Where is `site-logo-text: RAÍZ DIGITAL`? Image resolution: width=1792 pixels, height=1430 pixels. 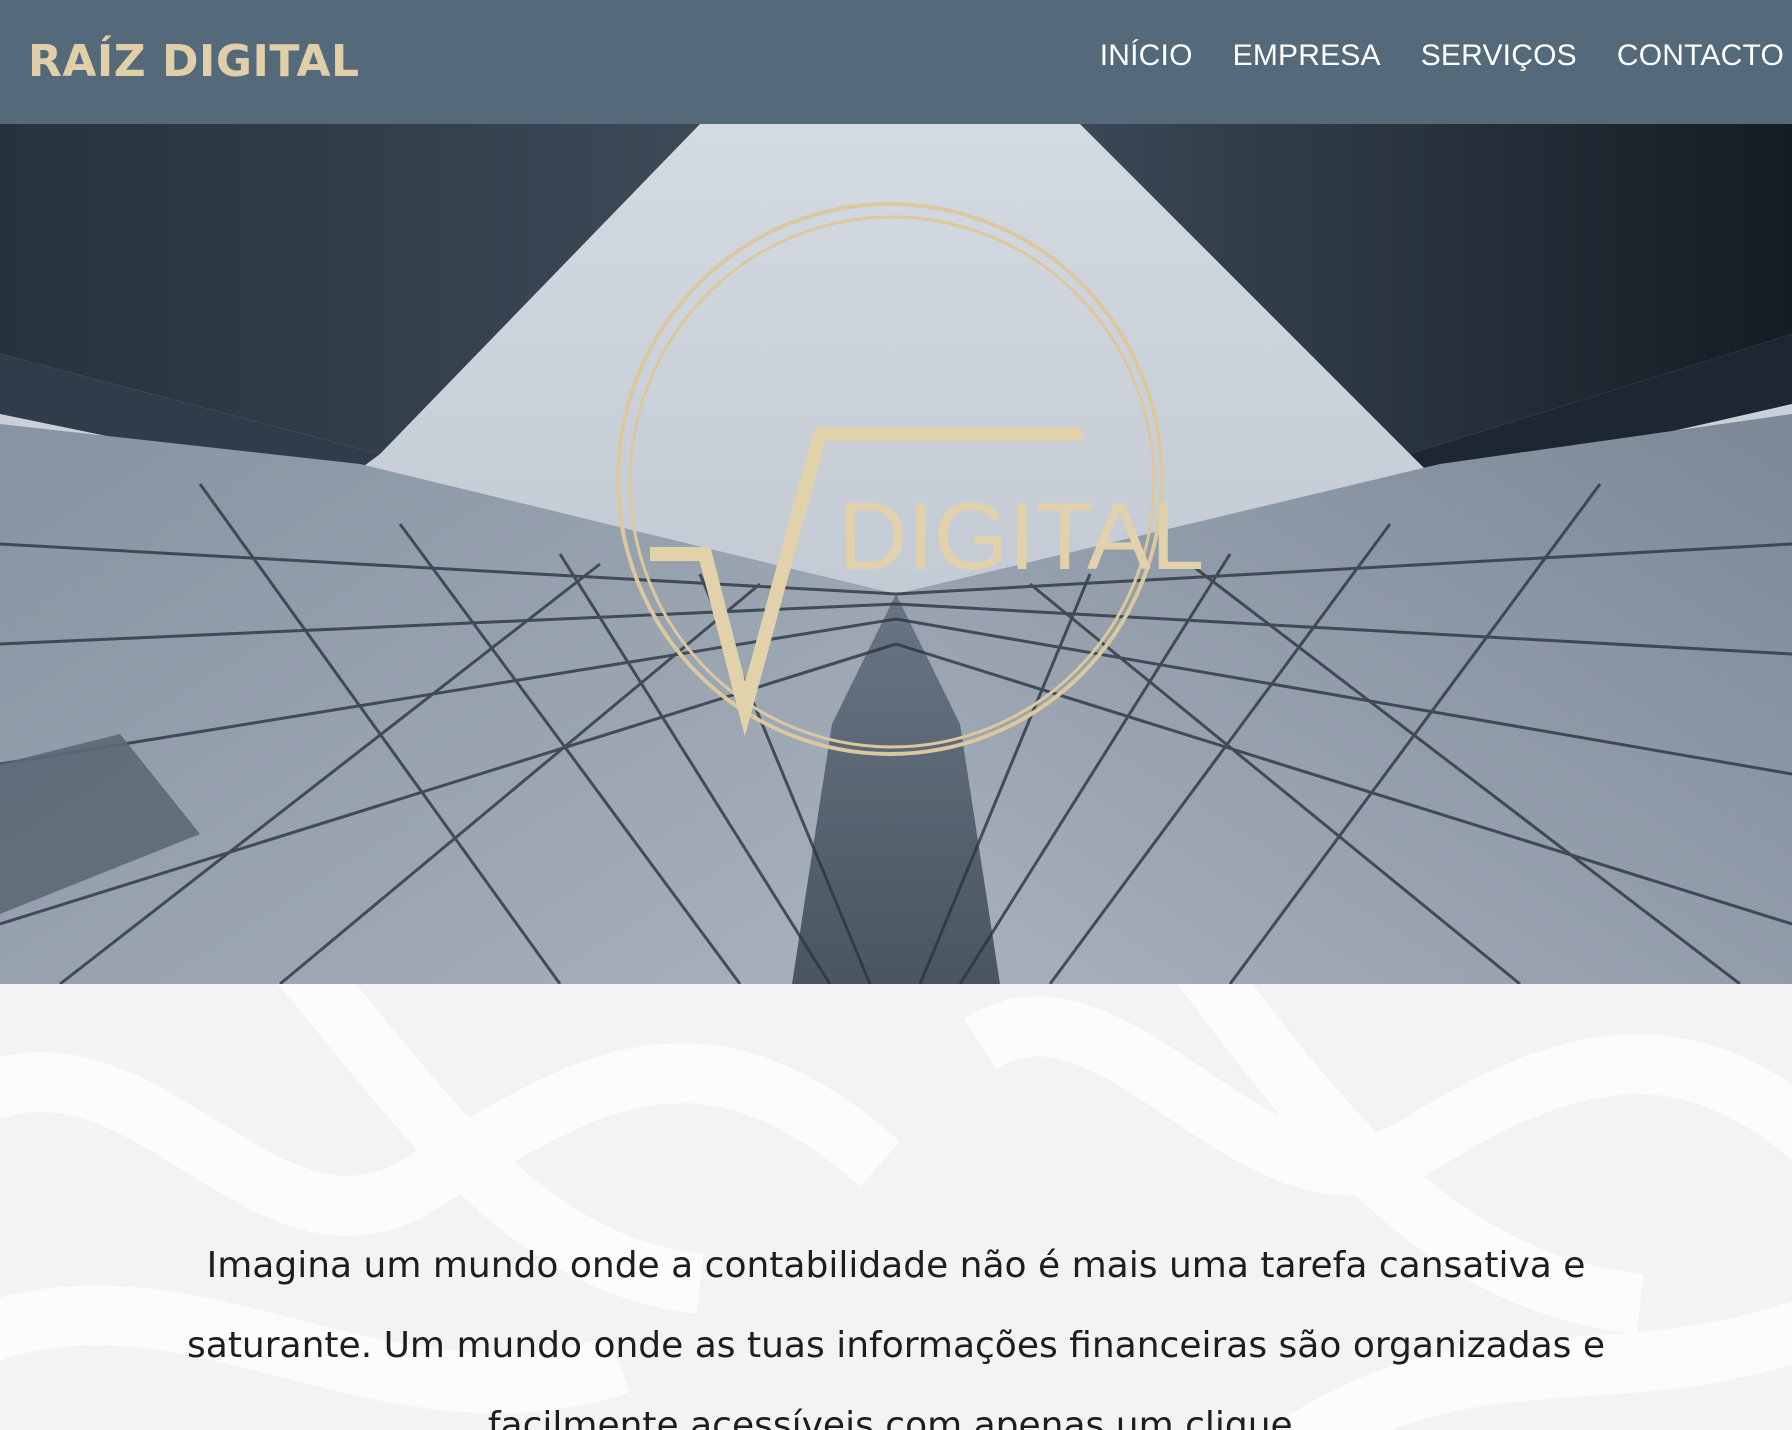 site-logo-text: RAÍZ DIGITAL is located at coordinates (194, 61).